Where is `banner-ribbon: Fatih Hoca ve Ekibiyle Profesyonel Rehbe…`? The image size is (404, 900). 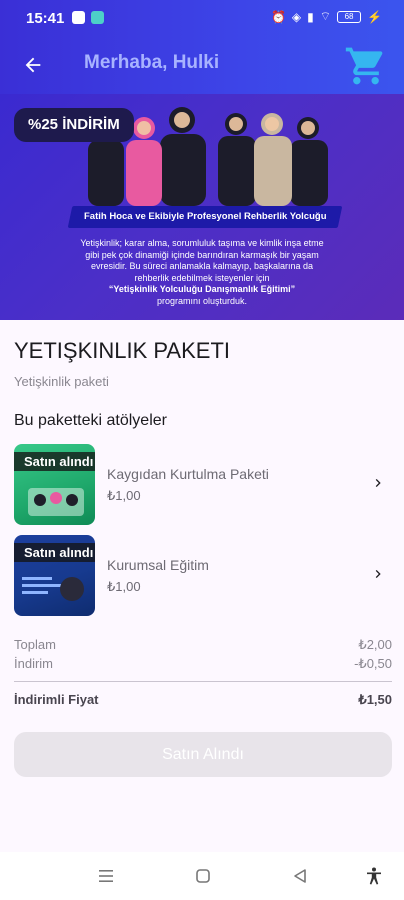
banner-ribbon: Fatih Hoca ve Ekibiyle Profesyonel Rehbe… is located at coordinates (205, 217).